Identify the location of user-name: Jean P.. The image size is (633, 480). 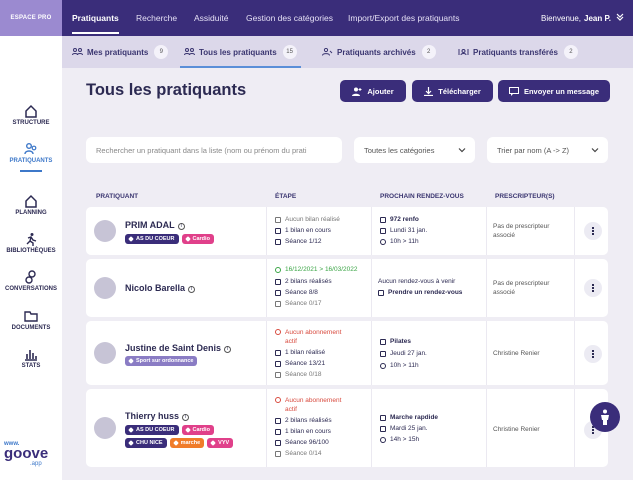
(597, 18).